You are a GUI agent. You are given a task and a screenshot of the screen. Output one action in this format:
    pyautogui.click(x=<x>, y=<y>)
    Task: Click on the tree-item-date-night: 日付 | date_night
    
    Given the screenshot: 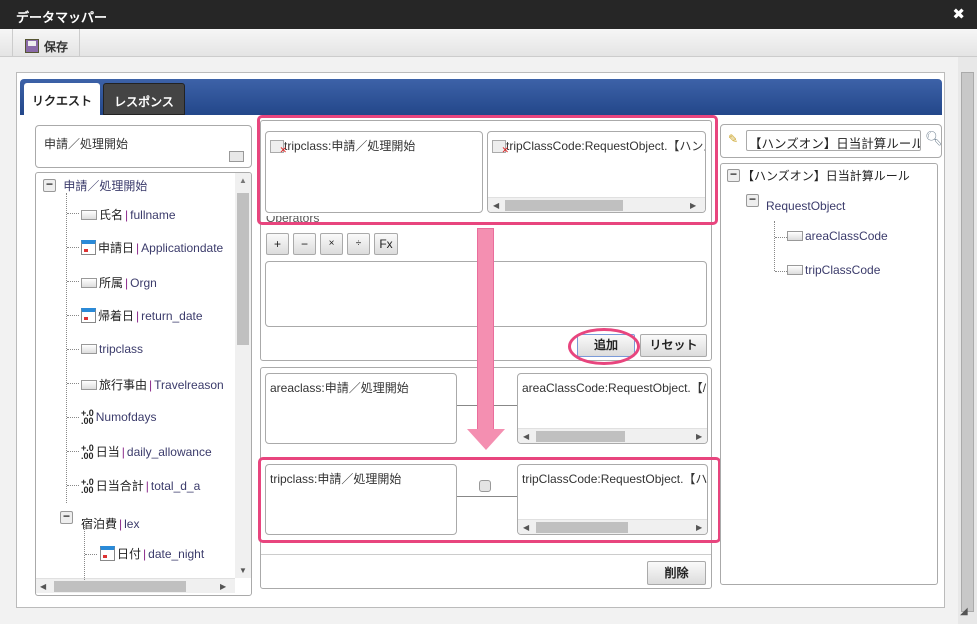 What is the action you would take?
    pyautogui.click(x=152, y=553)
    